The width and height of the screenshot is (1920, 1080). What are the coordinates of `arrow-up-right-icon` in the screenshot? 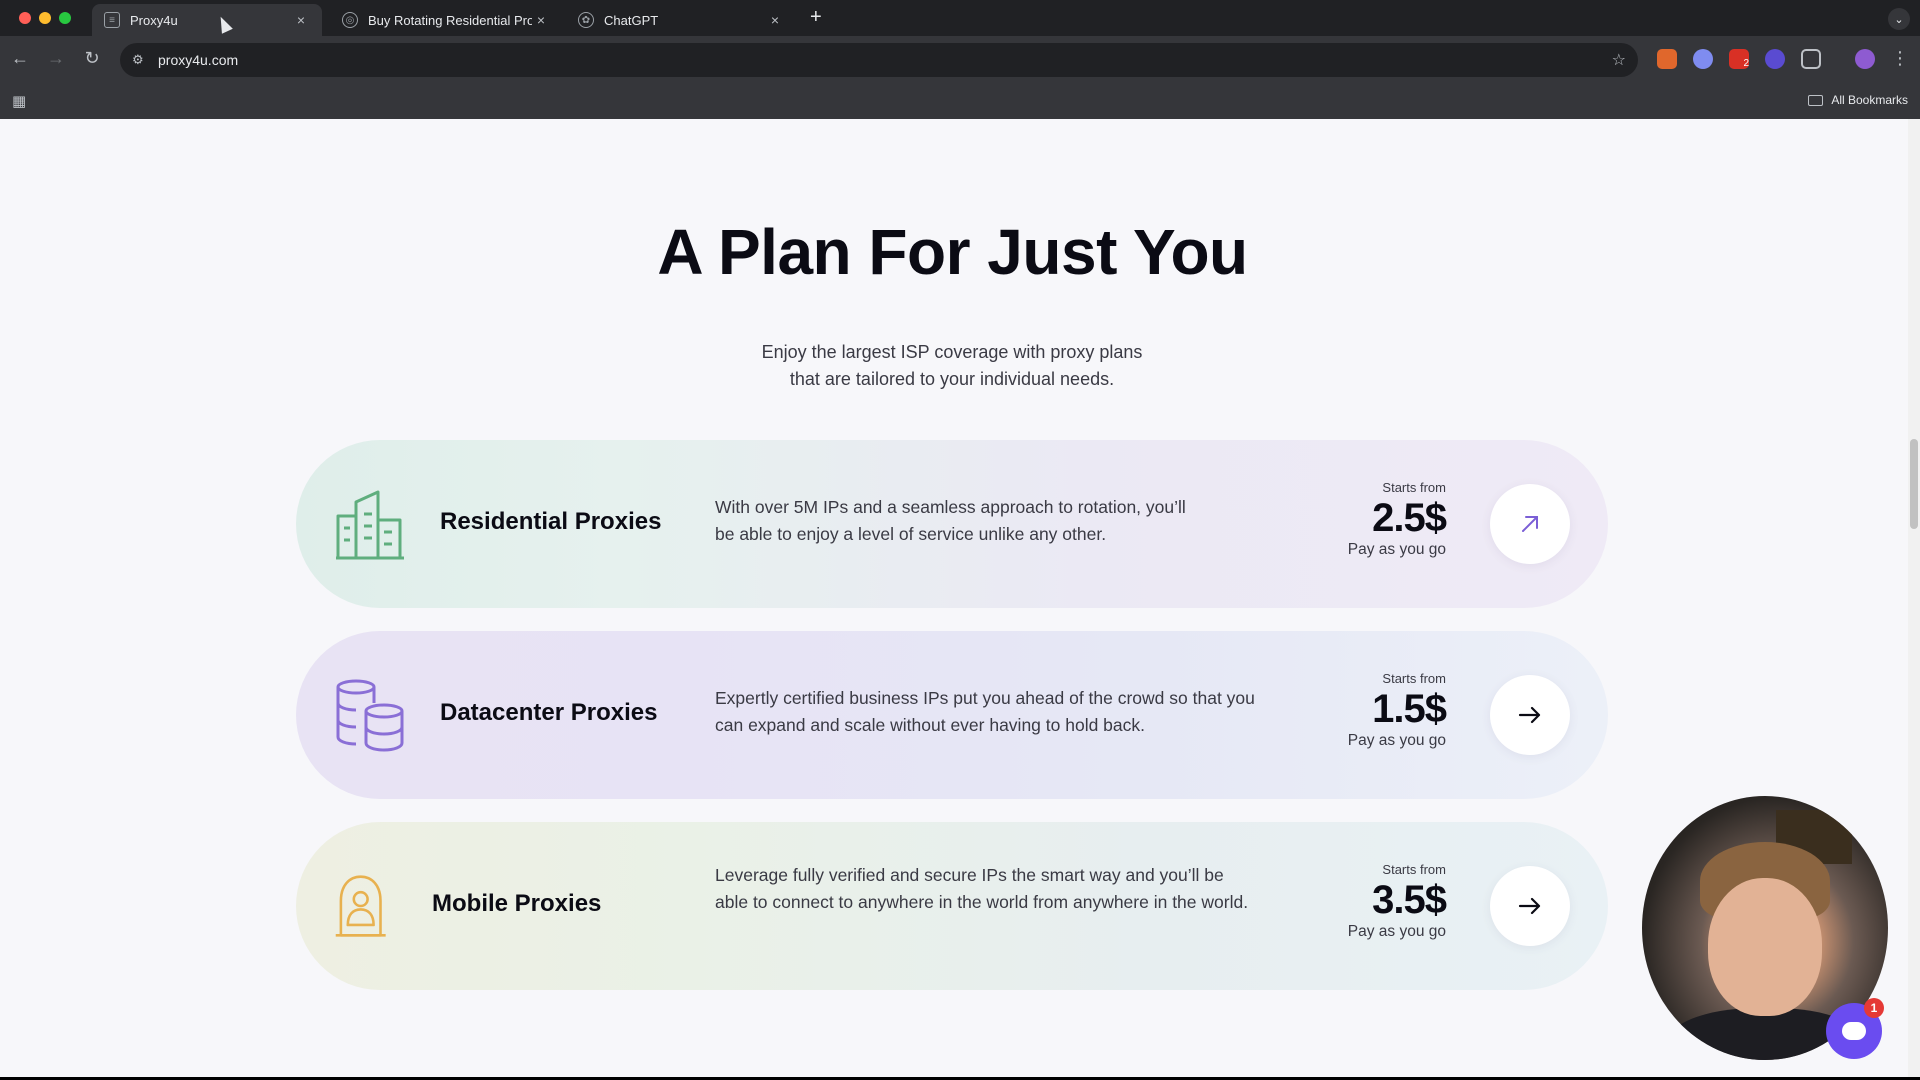 It's located at (1530, 524).